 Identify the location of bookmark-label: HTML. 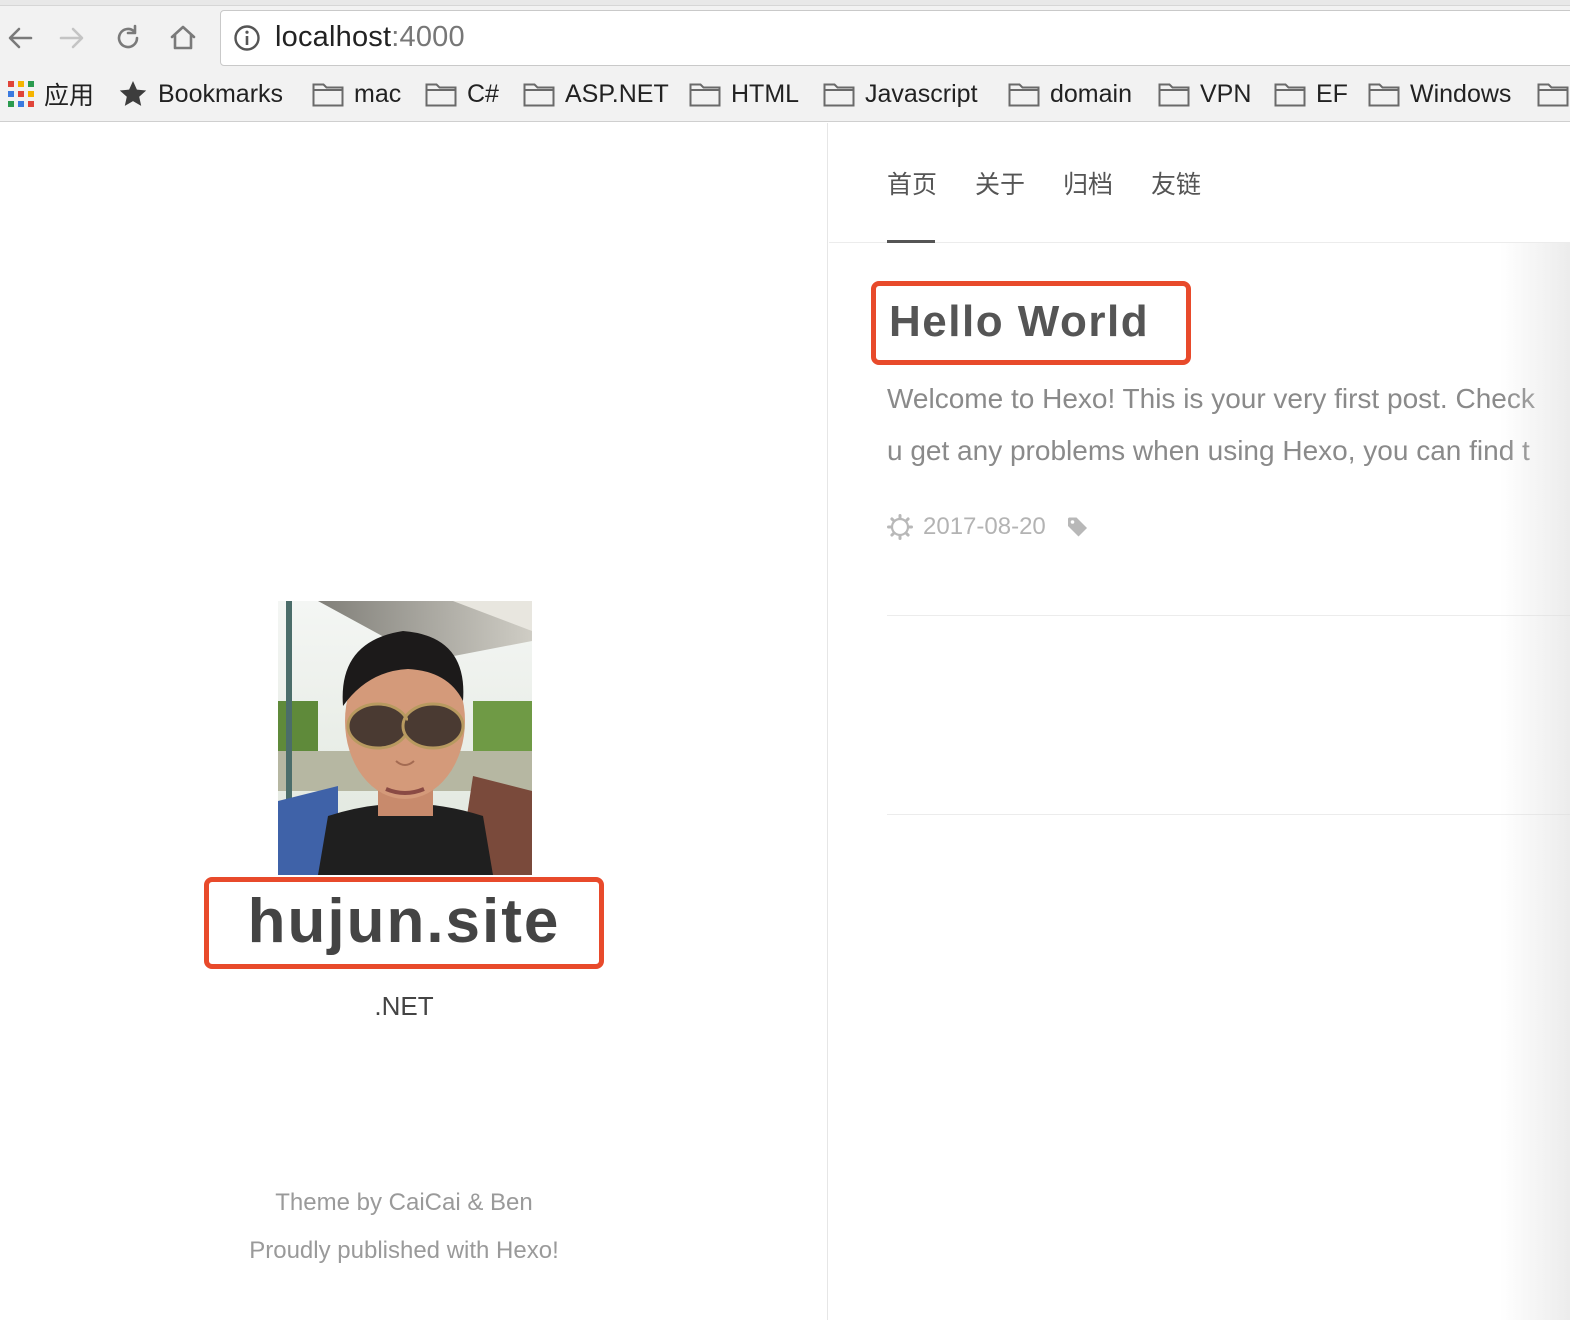
(765, 93).